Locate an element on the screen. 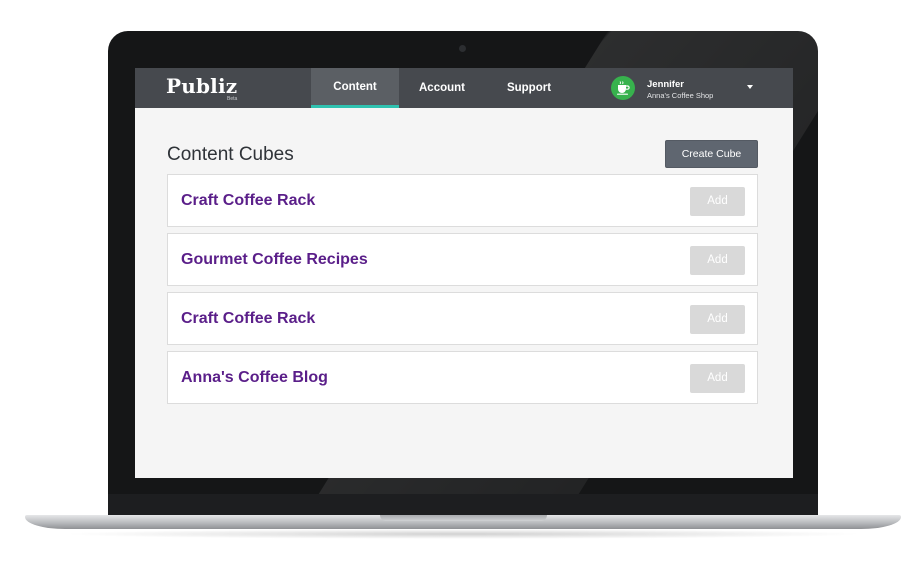 This screenshot has height=569, width=917. laptop-shadow is located at coordinates (463, 534).